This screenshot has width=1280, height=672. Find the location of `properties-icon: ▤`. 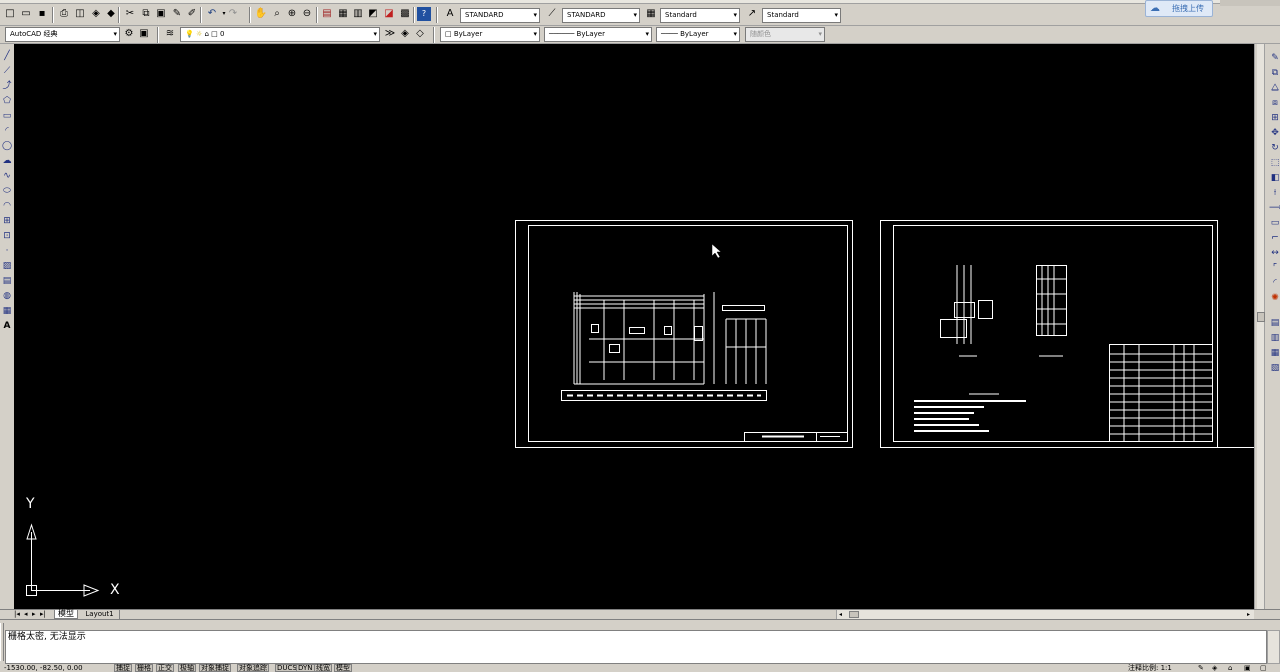

properties-icon: ▤ is located at coordinates (327, 14).